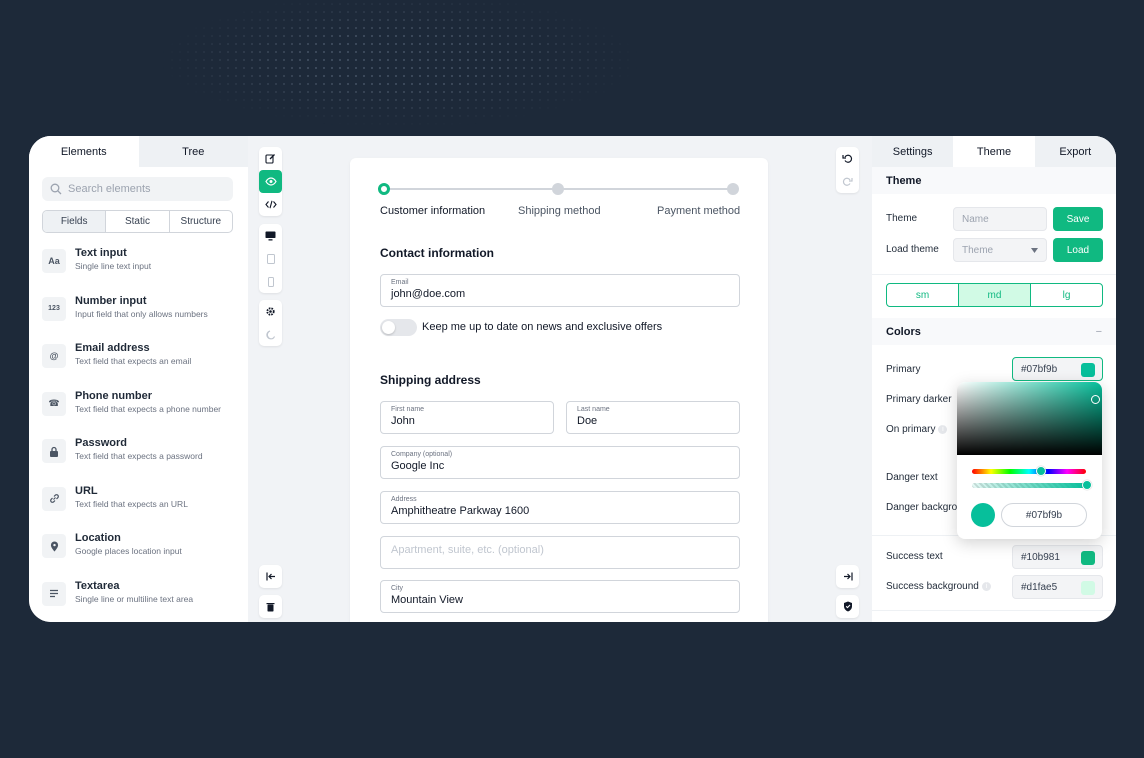  I want to click on tab-theme: Theme, so click(994, 151).